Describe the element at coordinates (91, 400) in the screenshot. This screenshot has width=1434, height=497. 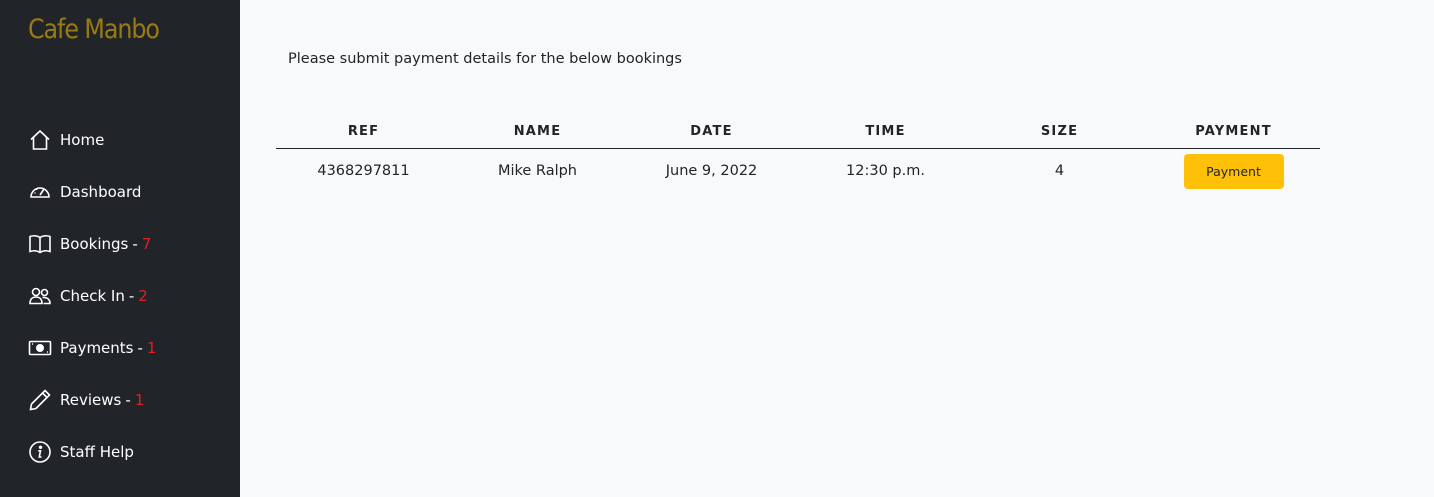
I see `sidebar-item-label: Reviews` at that location.